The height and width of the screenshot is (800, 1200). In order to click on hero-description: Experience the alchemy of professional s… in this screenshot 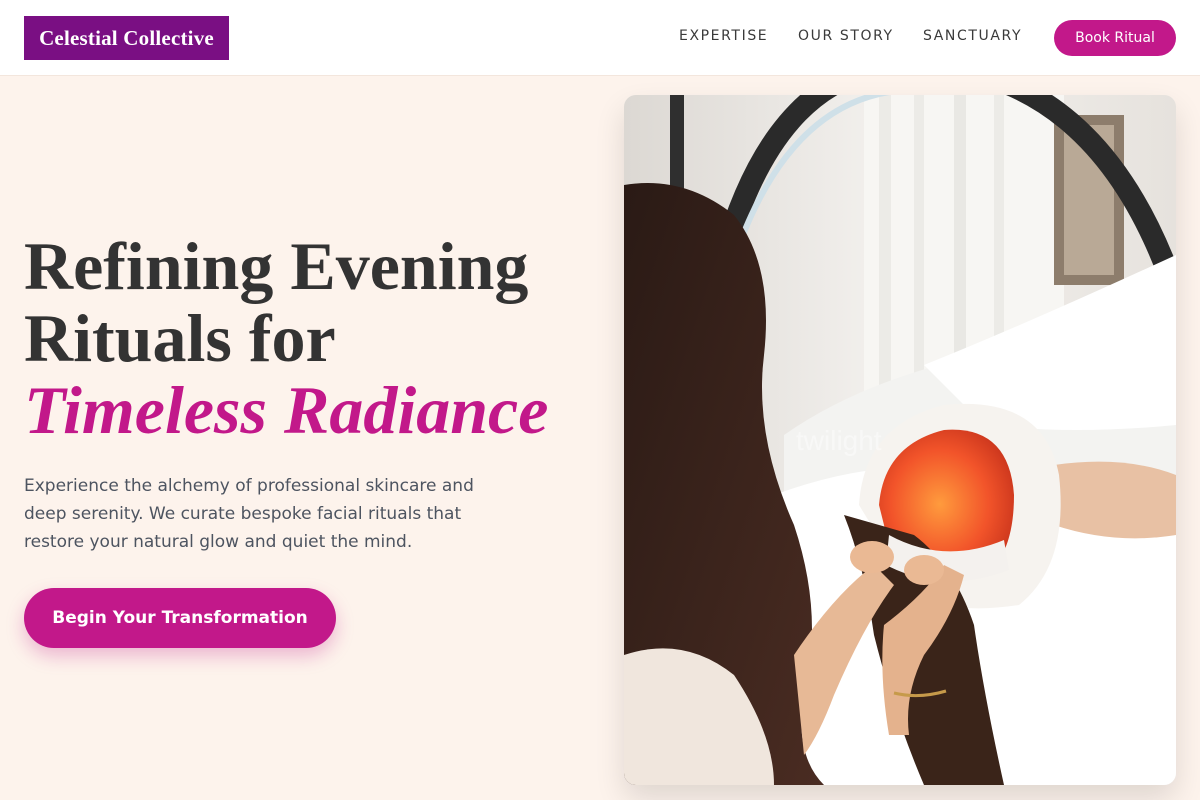, I will do `click(249, 514)`.